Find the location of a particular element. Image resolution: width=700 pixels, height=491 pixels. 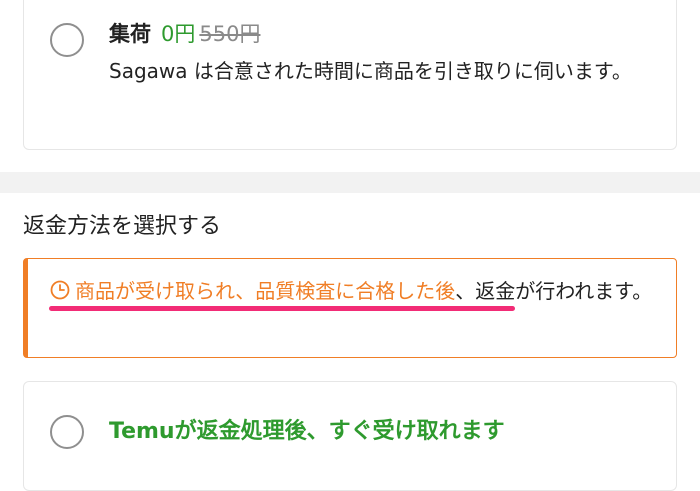

clock-icon is located at coordinates (60, 290).